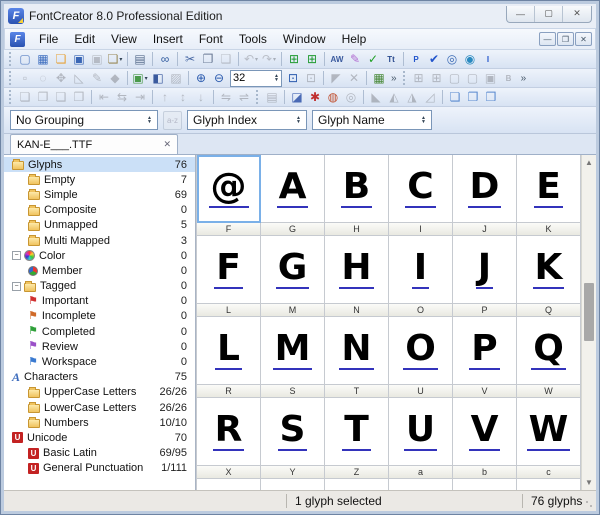 The width and height of the screenshot is (600, 515). I want to click on contour-tool-icon: ◺, so click(79, 78).